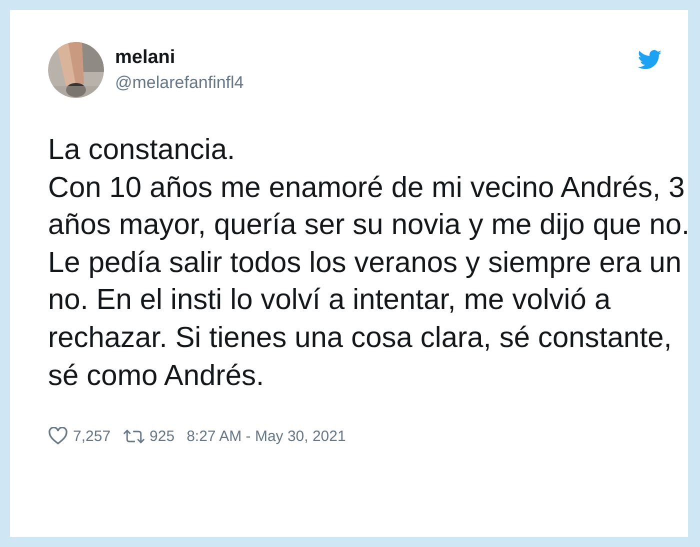 The width and height of the screenshot is (700, 547). I want to click on retweet-count: 925, so click(162, 436).